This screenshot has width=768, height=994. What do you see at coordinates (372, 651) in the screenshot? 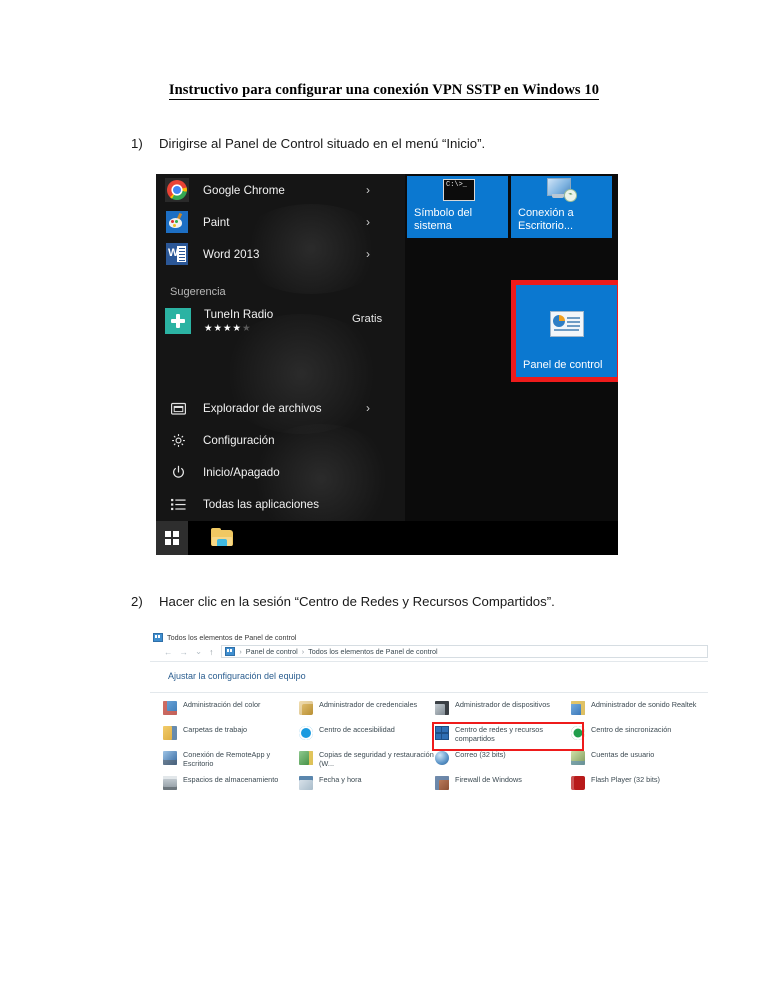
I see `breadcrumb-current: Todos los elementos de Panel de control` at bounding box center [372, 651].